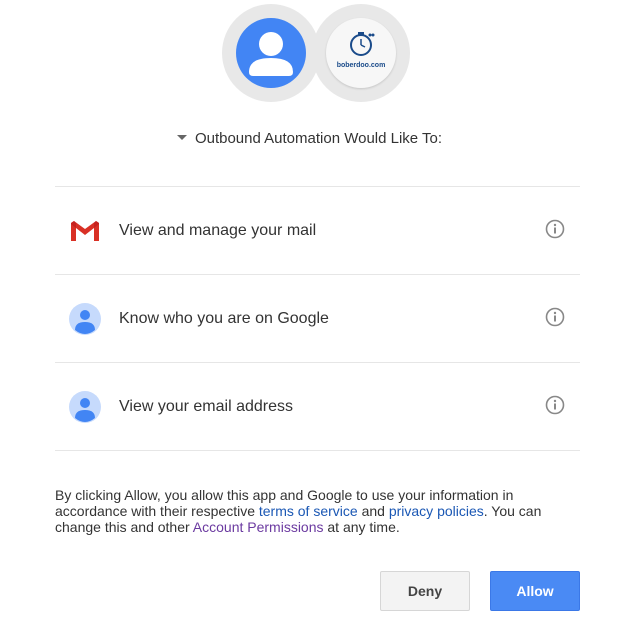 Image resolution: width=619 pixels, height=638 pixels. I want to click on scope-item-email: View your email address, so click(317, 407).